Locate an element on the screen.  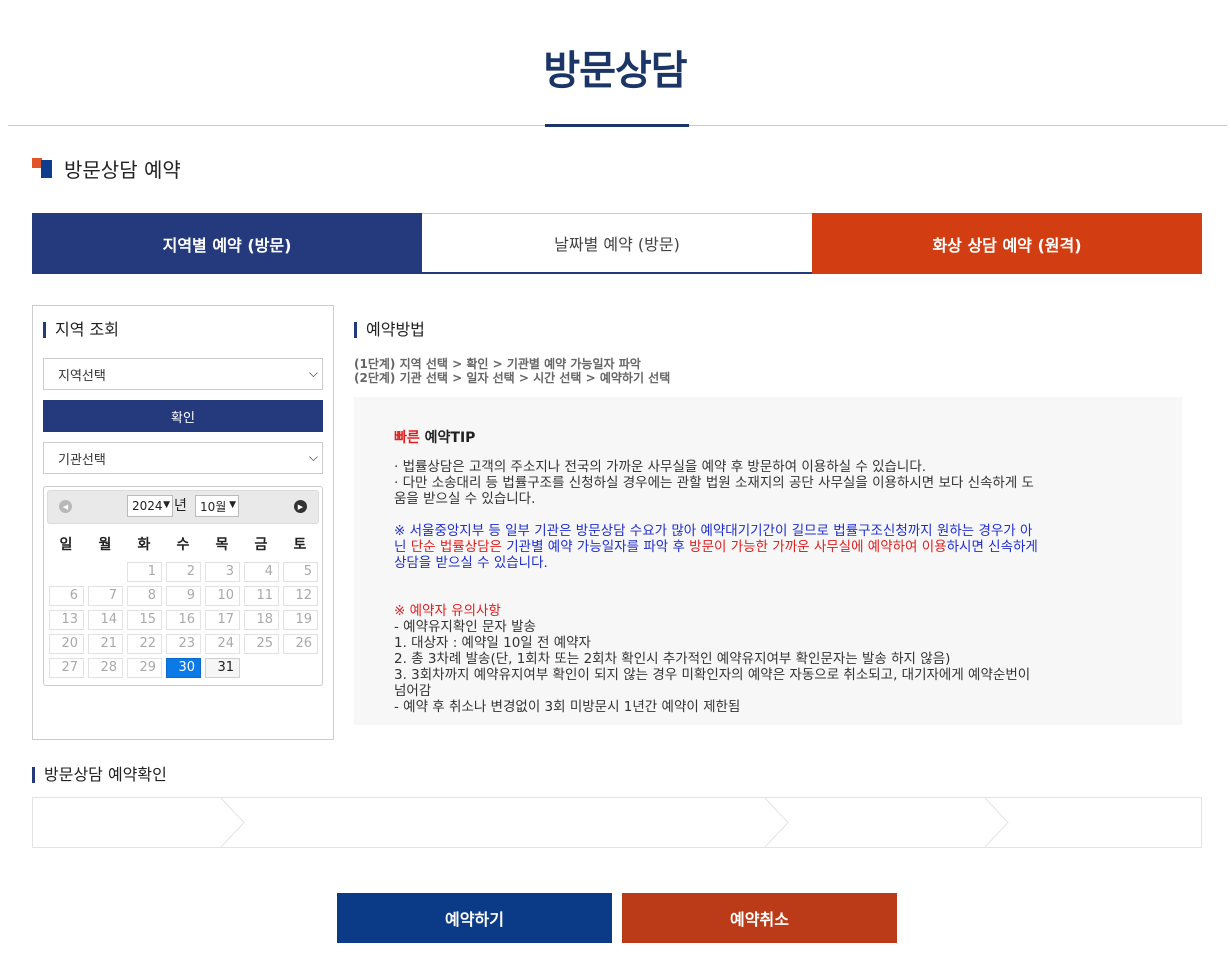
region-select: 지역선택 ⌵ is located at coordinates (183, 374).